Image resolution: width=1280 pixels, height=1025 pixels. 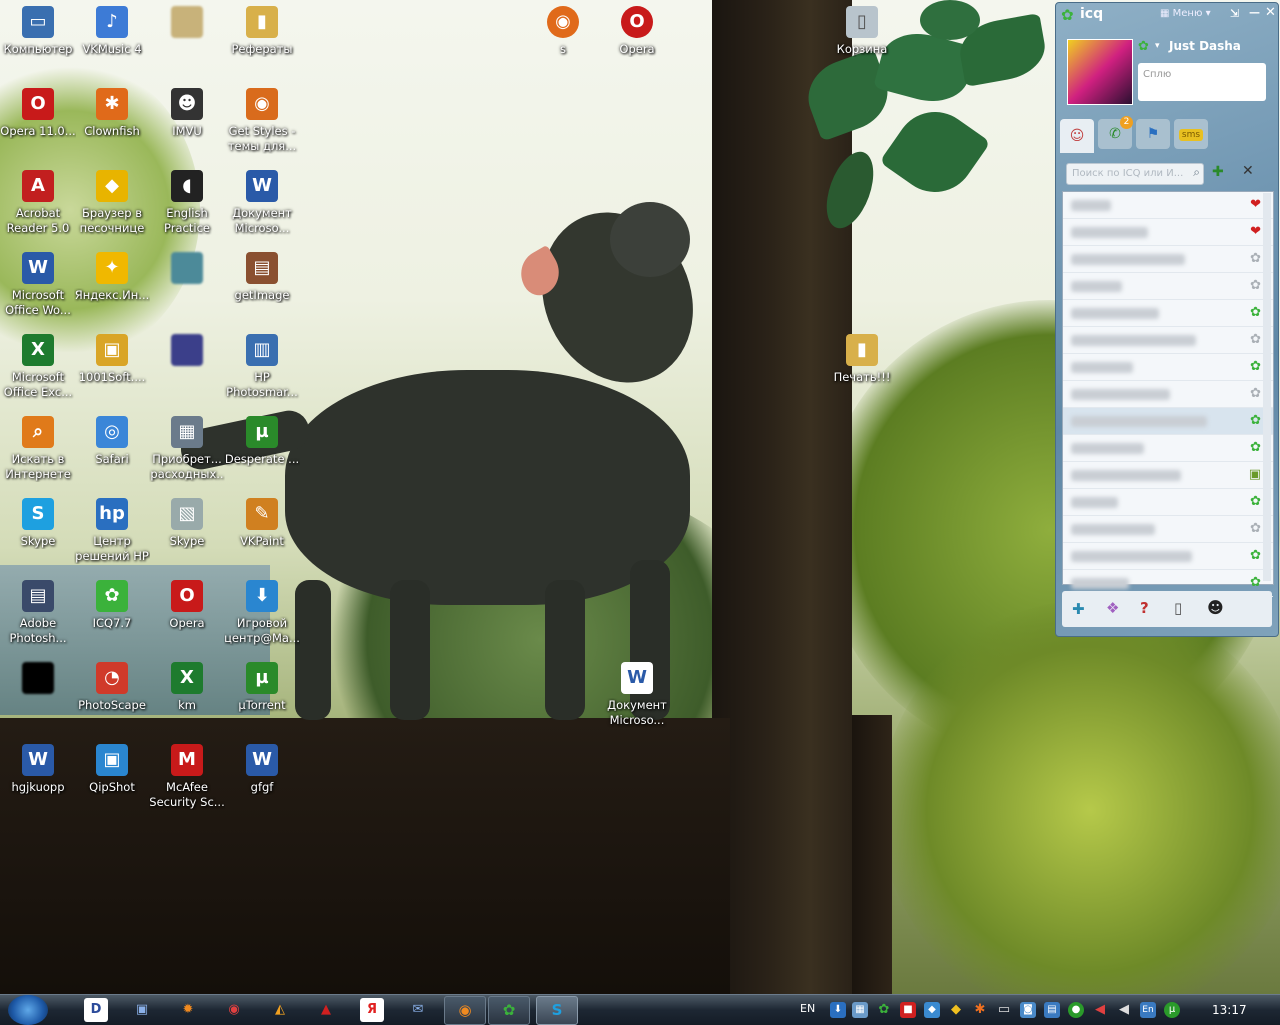 I want to click on desktop-icon-firefox-s: ◉ s, so click(x=563, y=31).